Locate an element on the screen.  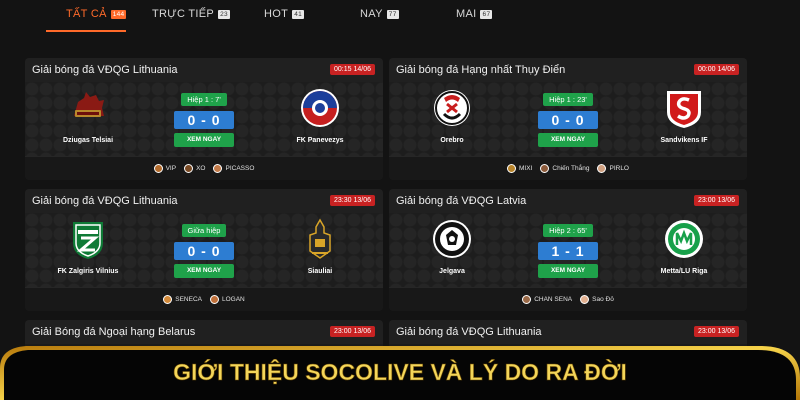
caster: VIP is located at coordinates (165, 168).